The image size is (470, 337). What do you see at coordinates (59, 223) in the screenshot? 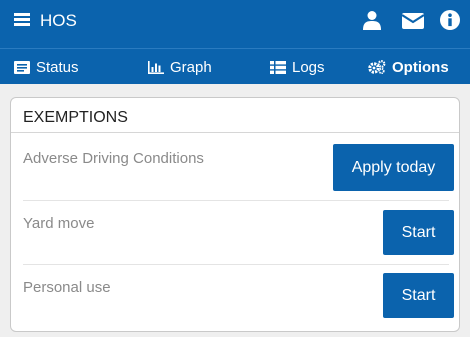
I see `exemption-label-yard-move: Yard move` at bounding box center [59, 223].